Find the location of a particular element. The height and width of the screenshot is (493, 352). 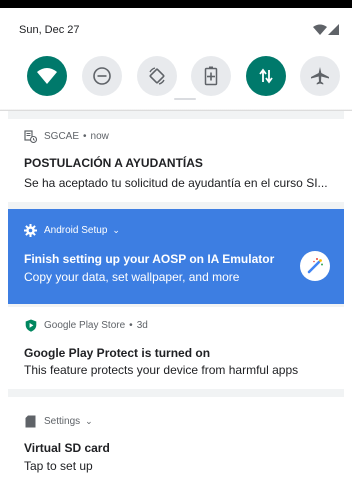

app-name: Settings is located at coordinates (62, 421).